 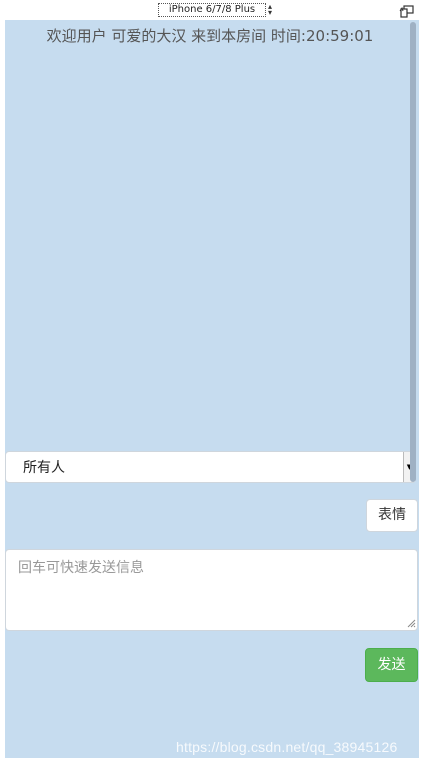 I want to click on send-button: 发送, so click(x=391, y=665).